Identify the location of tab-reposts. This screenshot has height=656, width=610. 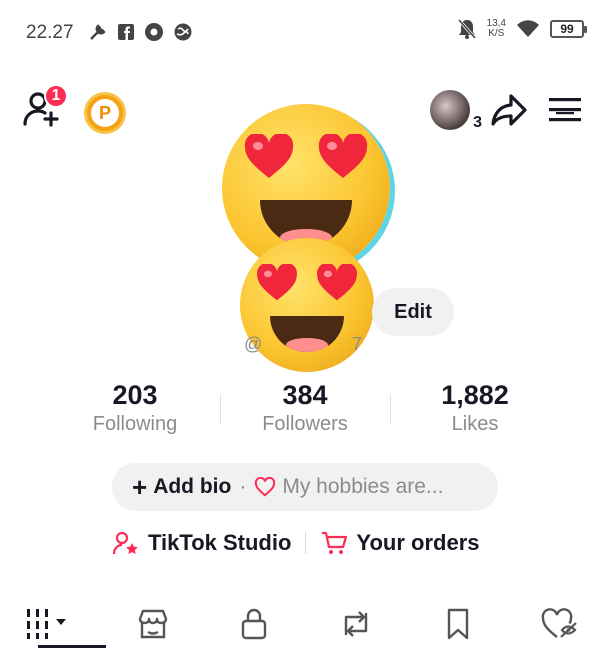
(356, 624).